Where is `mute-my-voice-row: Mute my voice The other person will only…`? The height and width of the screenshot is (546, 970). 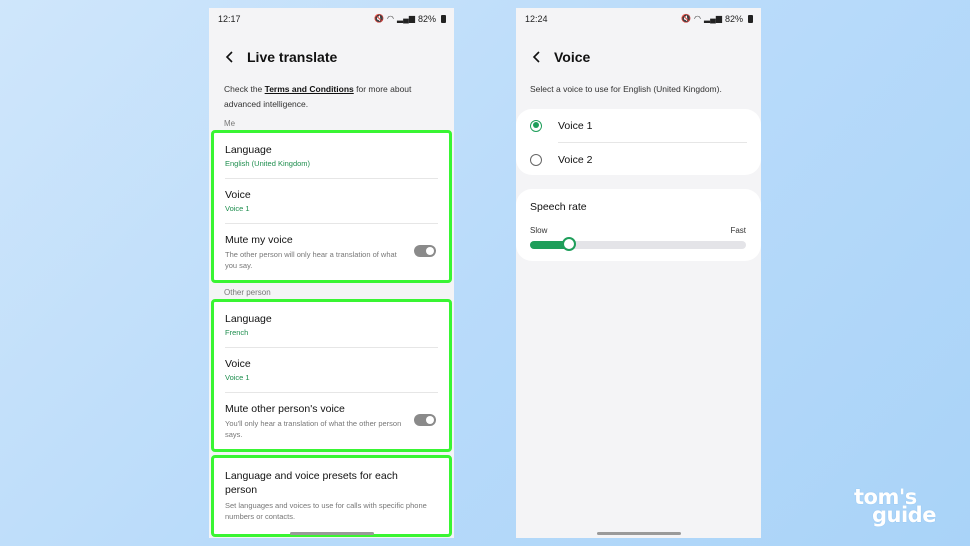
mute-my-voice-row: Mute my voice The other person will only… is located at coordinates (331, 253).